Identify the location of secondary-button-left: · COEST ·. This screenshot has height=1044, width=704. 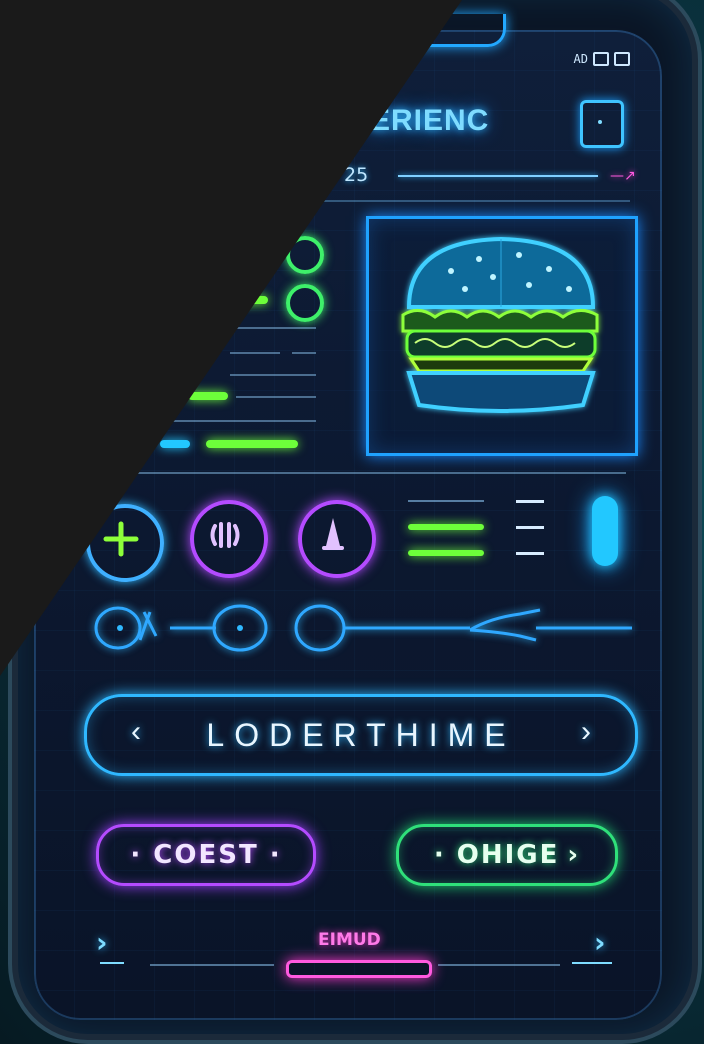
(206, 855).